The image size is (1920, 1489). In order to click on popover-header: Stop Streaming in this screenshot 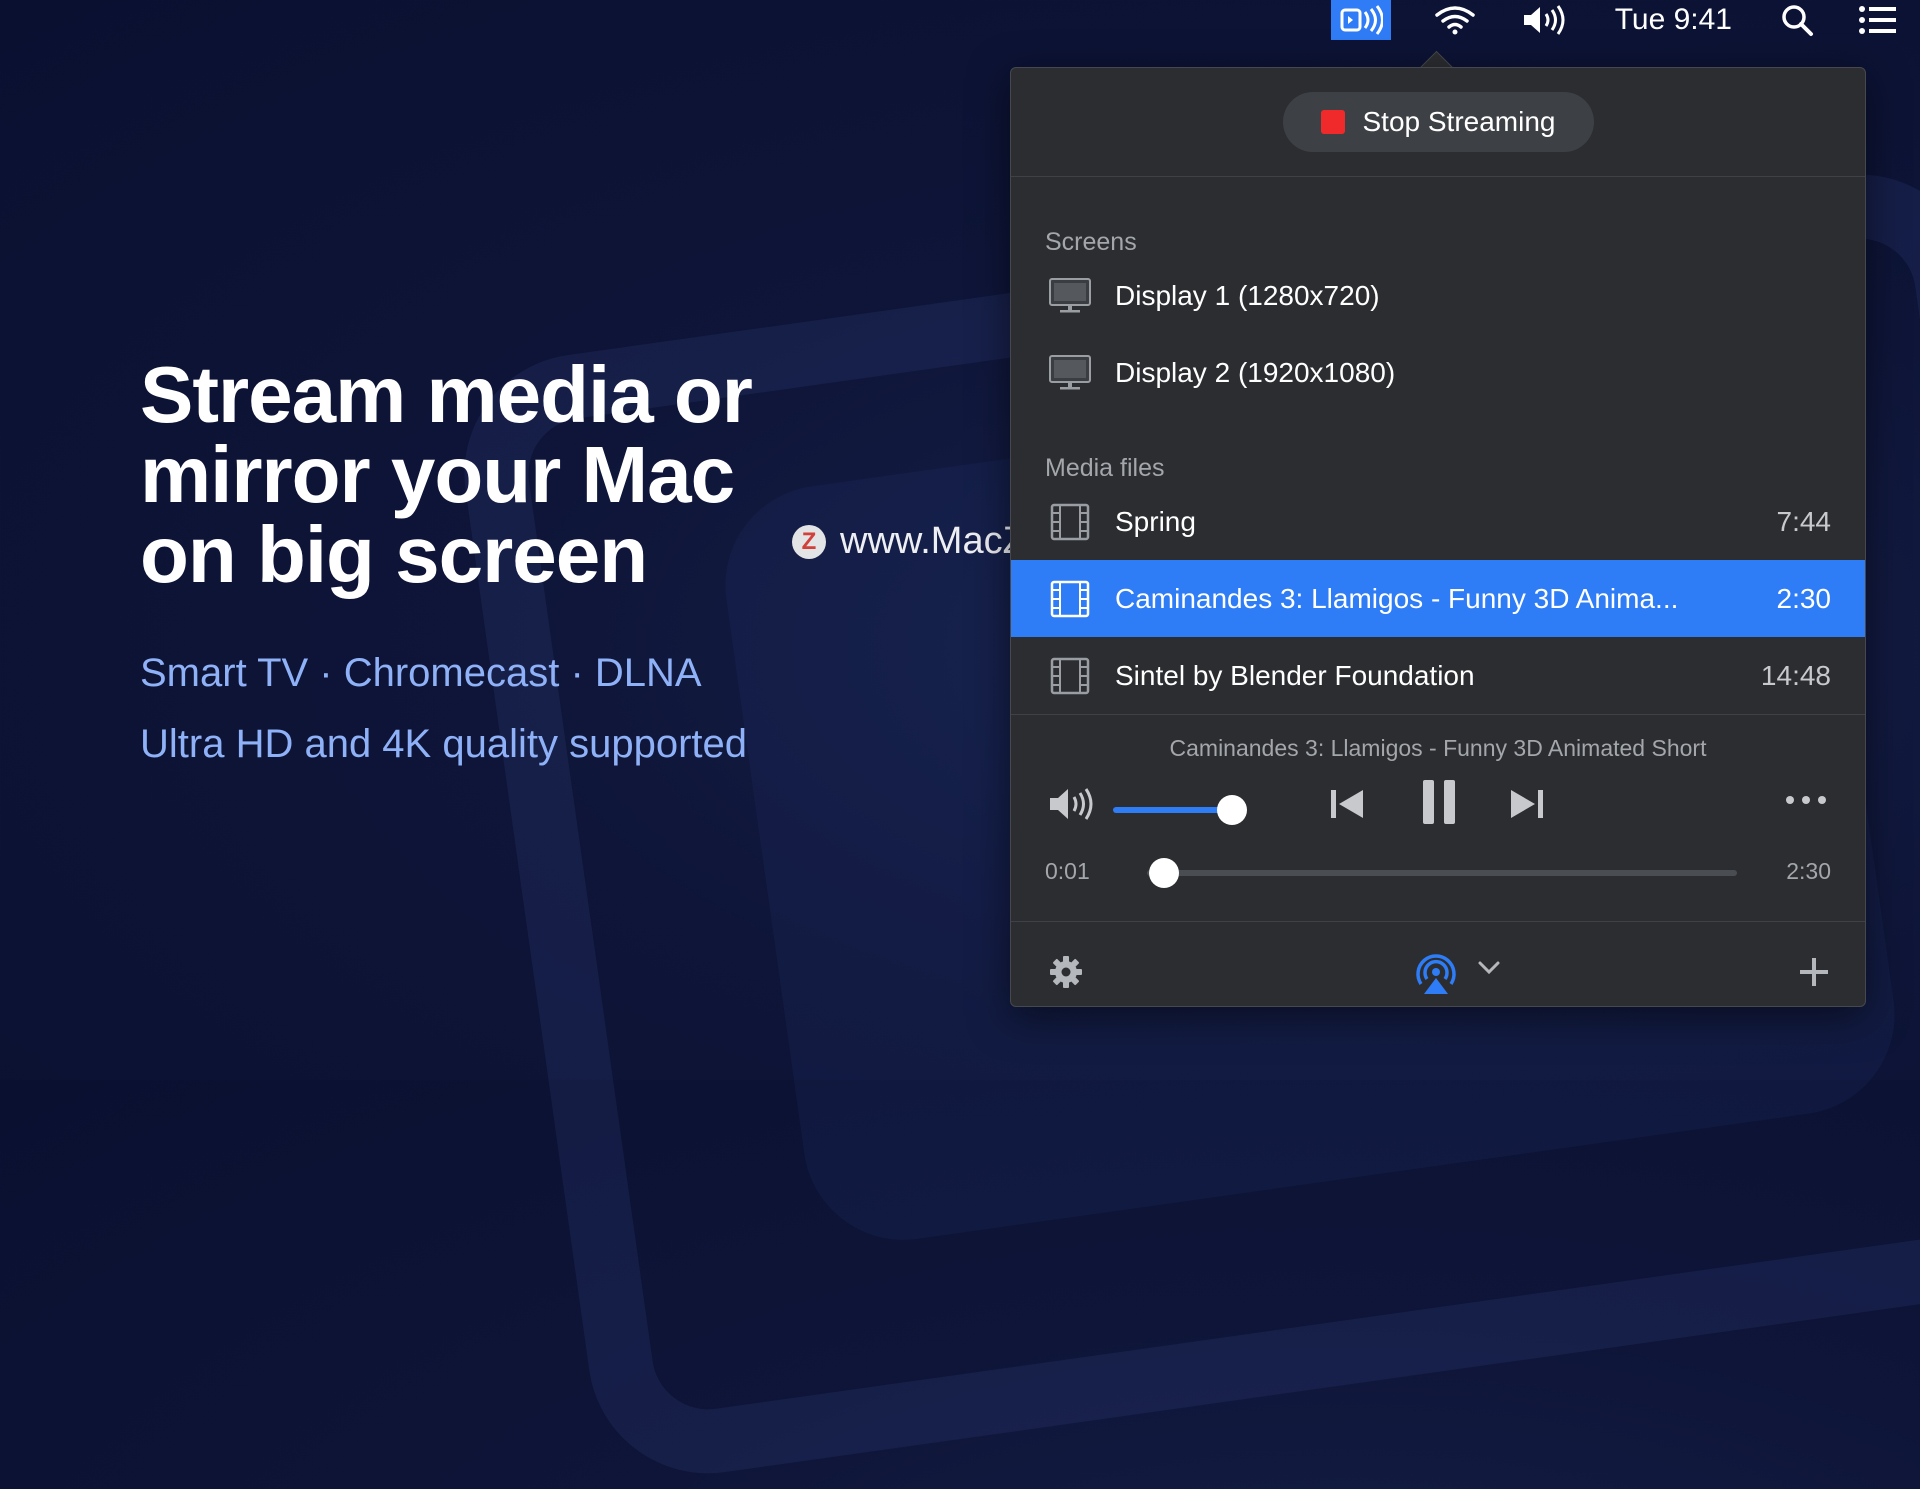, I will do `click(1438, 122)`.